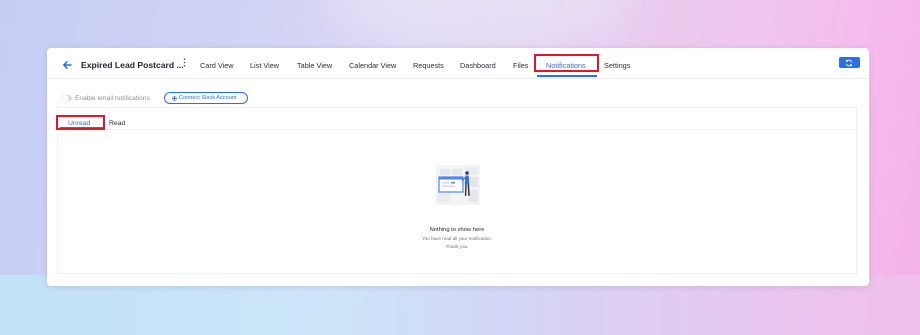 Image resolution: width=920 pixels, height=335 pixels. Describe the element at coordinates (117, 123) in the screenshot. I see `tab-read: Read` at that location.